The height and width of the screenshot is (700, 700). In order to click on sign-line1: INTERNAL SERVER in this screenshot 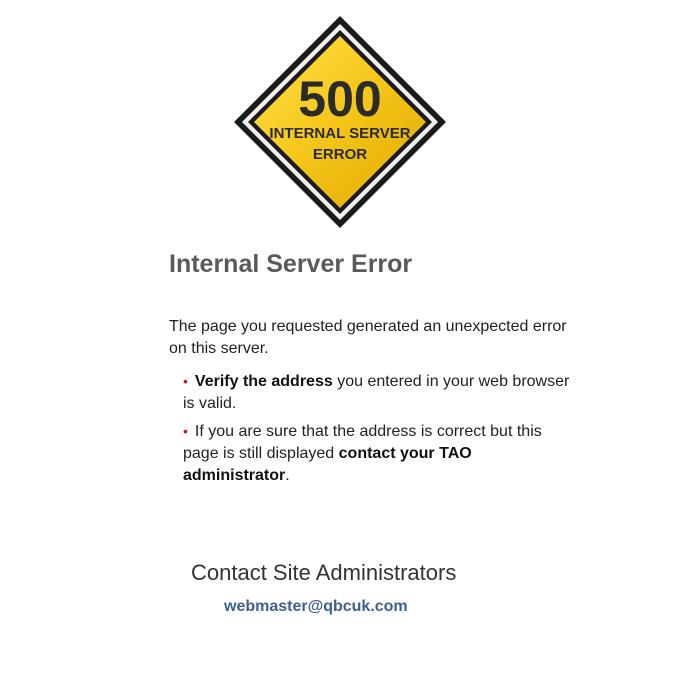, I will do `click(339, 133)`.